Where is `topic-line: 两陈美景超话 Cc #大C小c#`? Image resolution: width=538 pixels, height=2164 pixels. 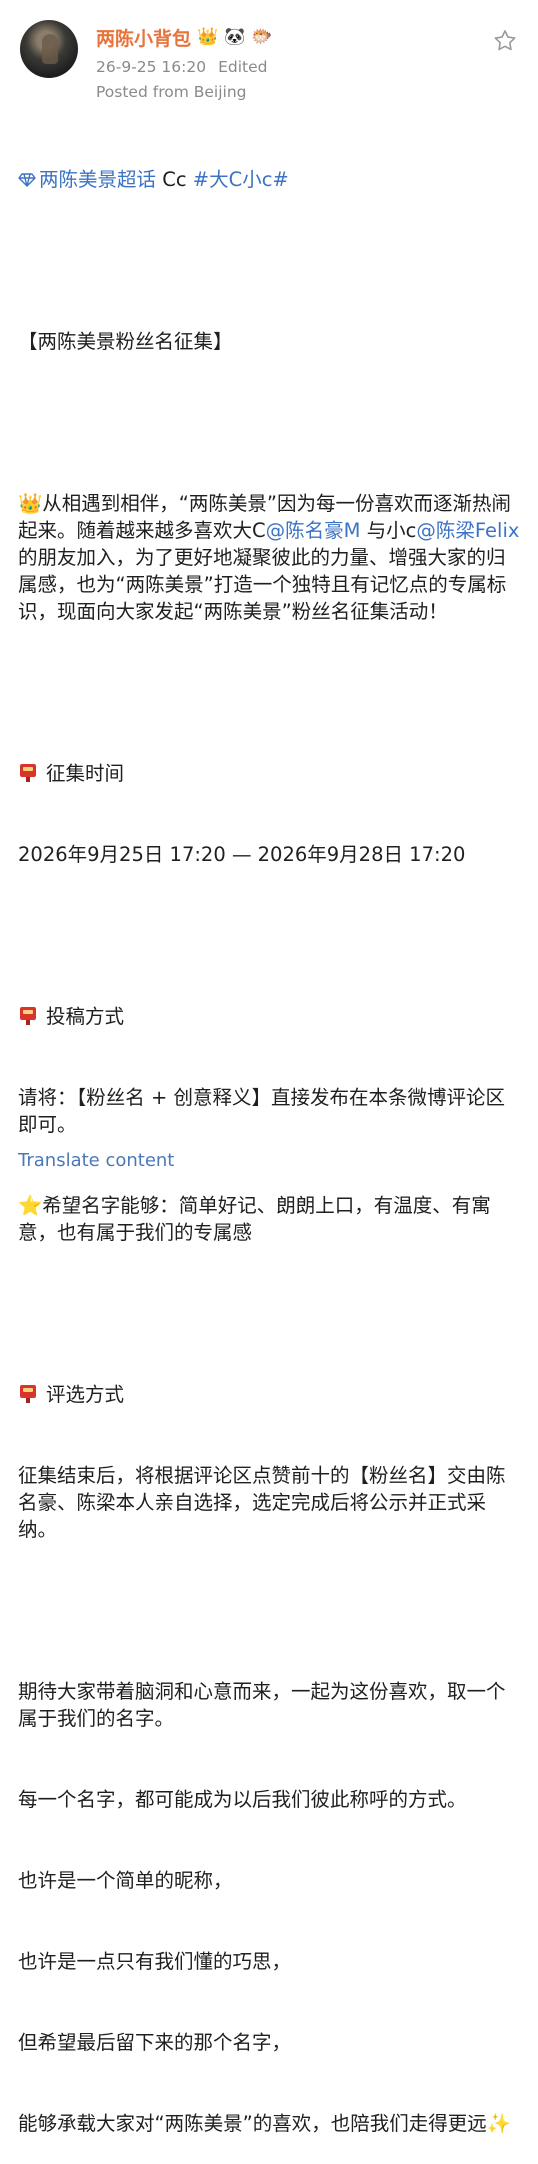
topic-line: 两陈美景超话 Cc #大C小c# is located at coordinates (270, 179).